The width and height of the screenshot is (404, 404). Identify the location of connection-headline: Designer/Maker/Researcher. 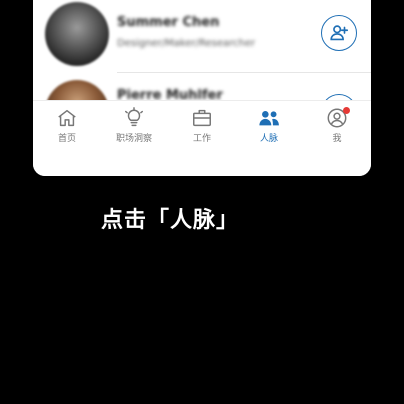
(186, 43).